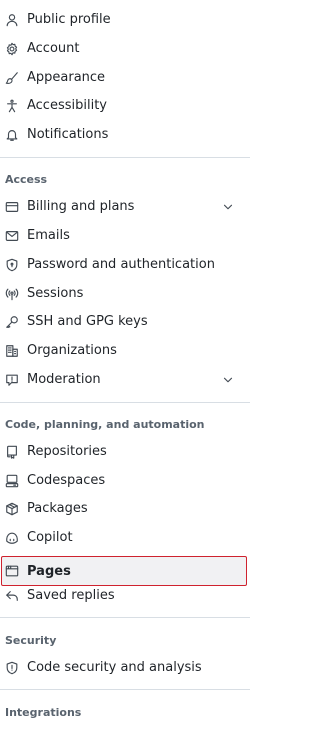 This screenshot has width=320, height=735. Describe the element at coordinates (12, 236) in the screenshot. I see `mail-icon` at that location.